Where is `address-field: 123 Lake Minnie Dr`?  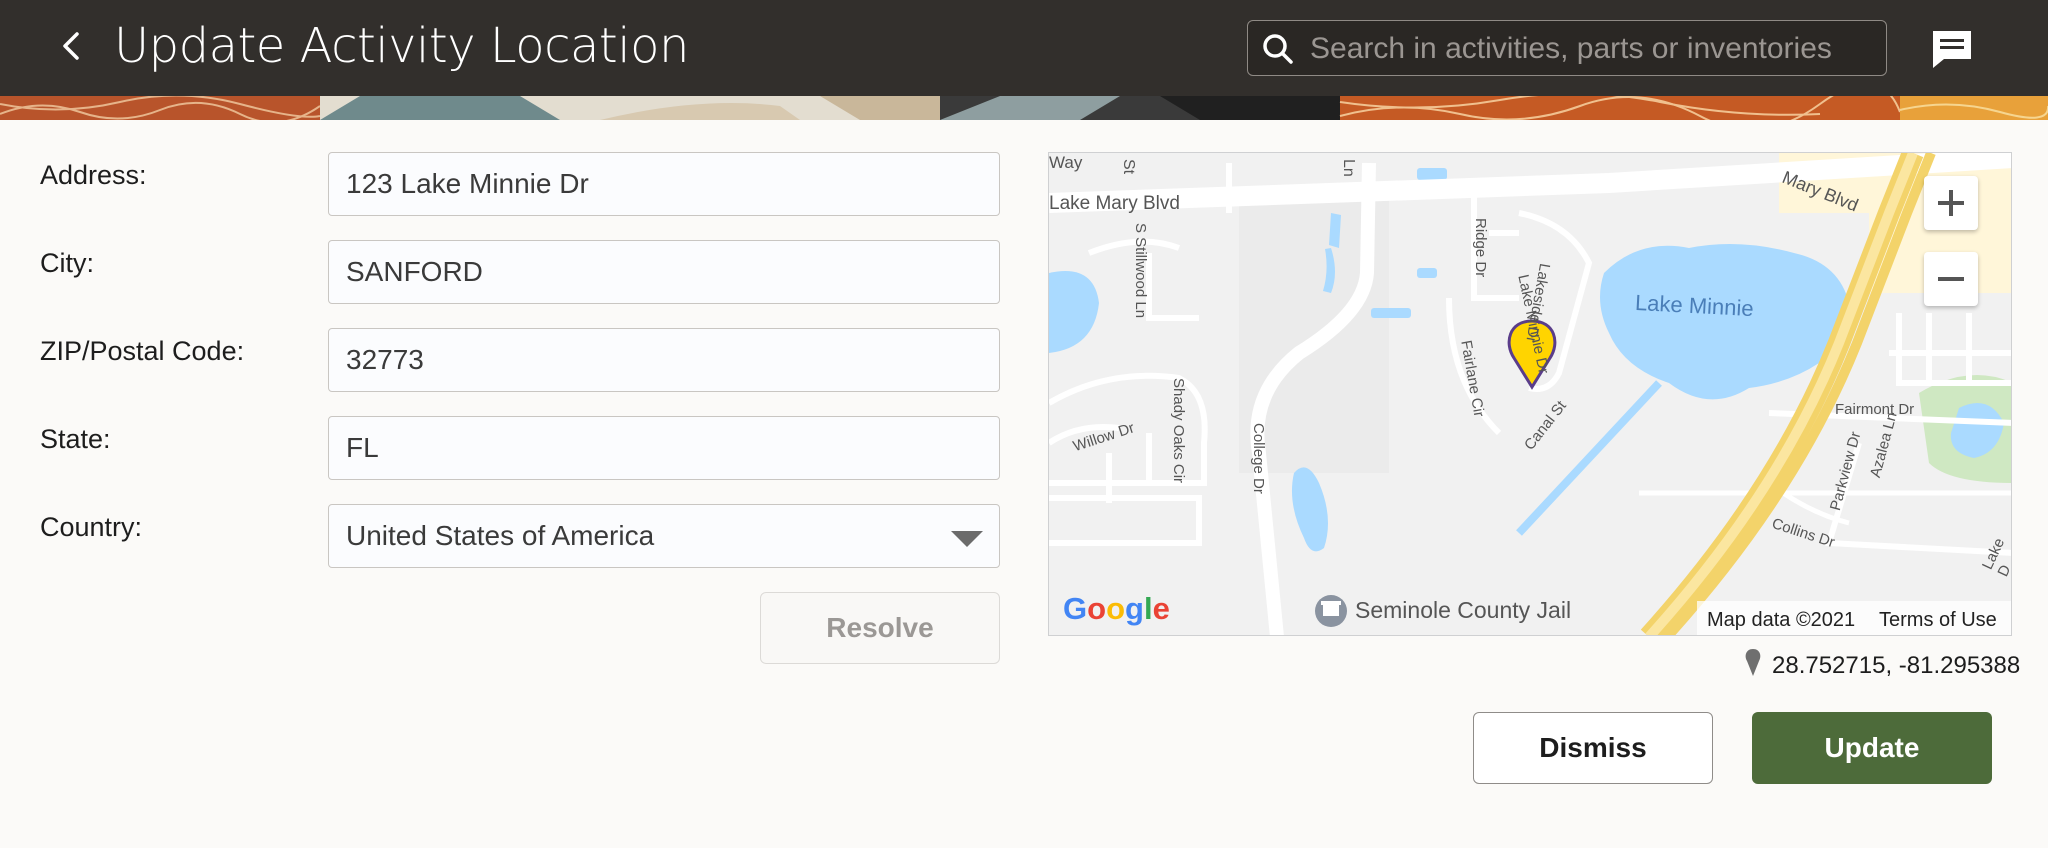
address-field: 123 Lake Minnie Dr is located at coordinates (664, 184).